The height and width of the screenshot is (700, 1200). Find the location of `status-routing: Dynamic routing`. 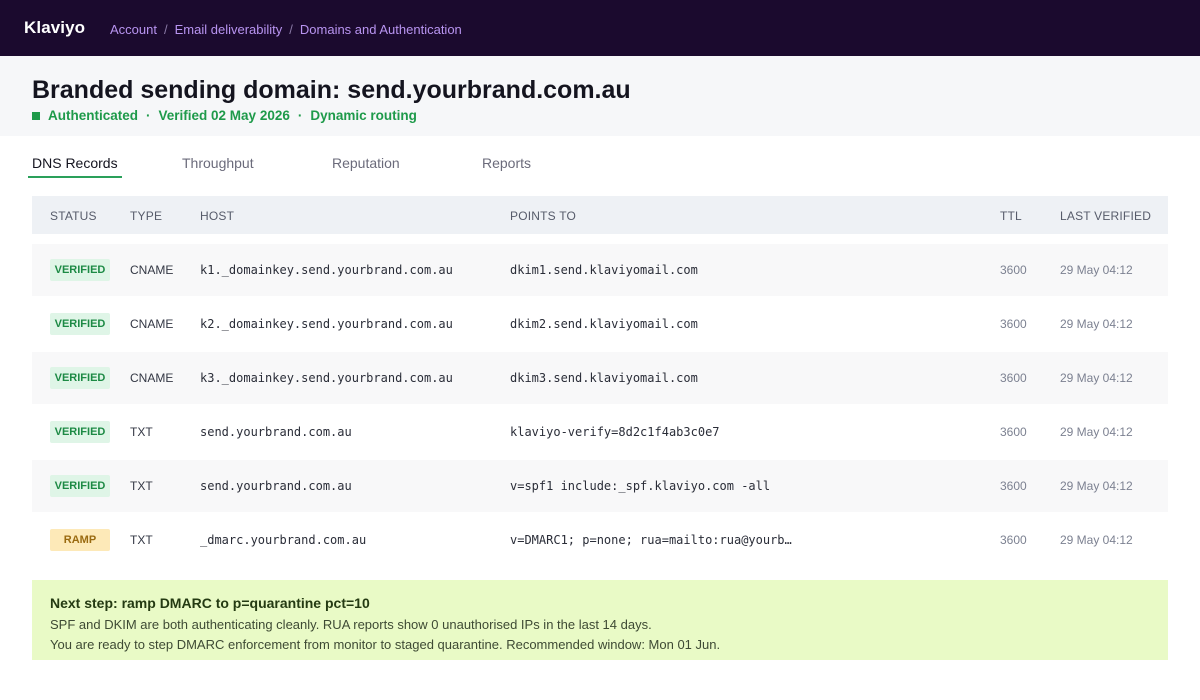

status-routing: Dynamic routing is located at coordinates (363, 115).